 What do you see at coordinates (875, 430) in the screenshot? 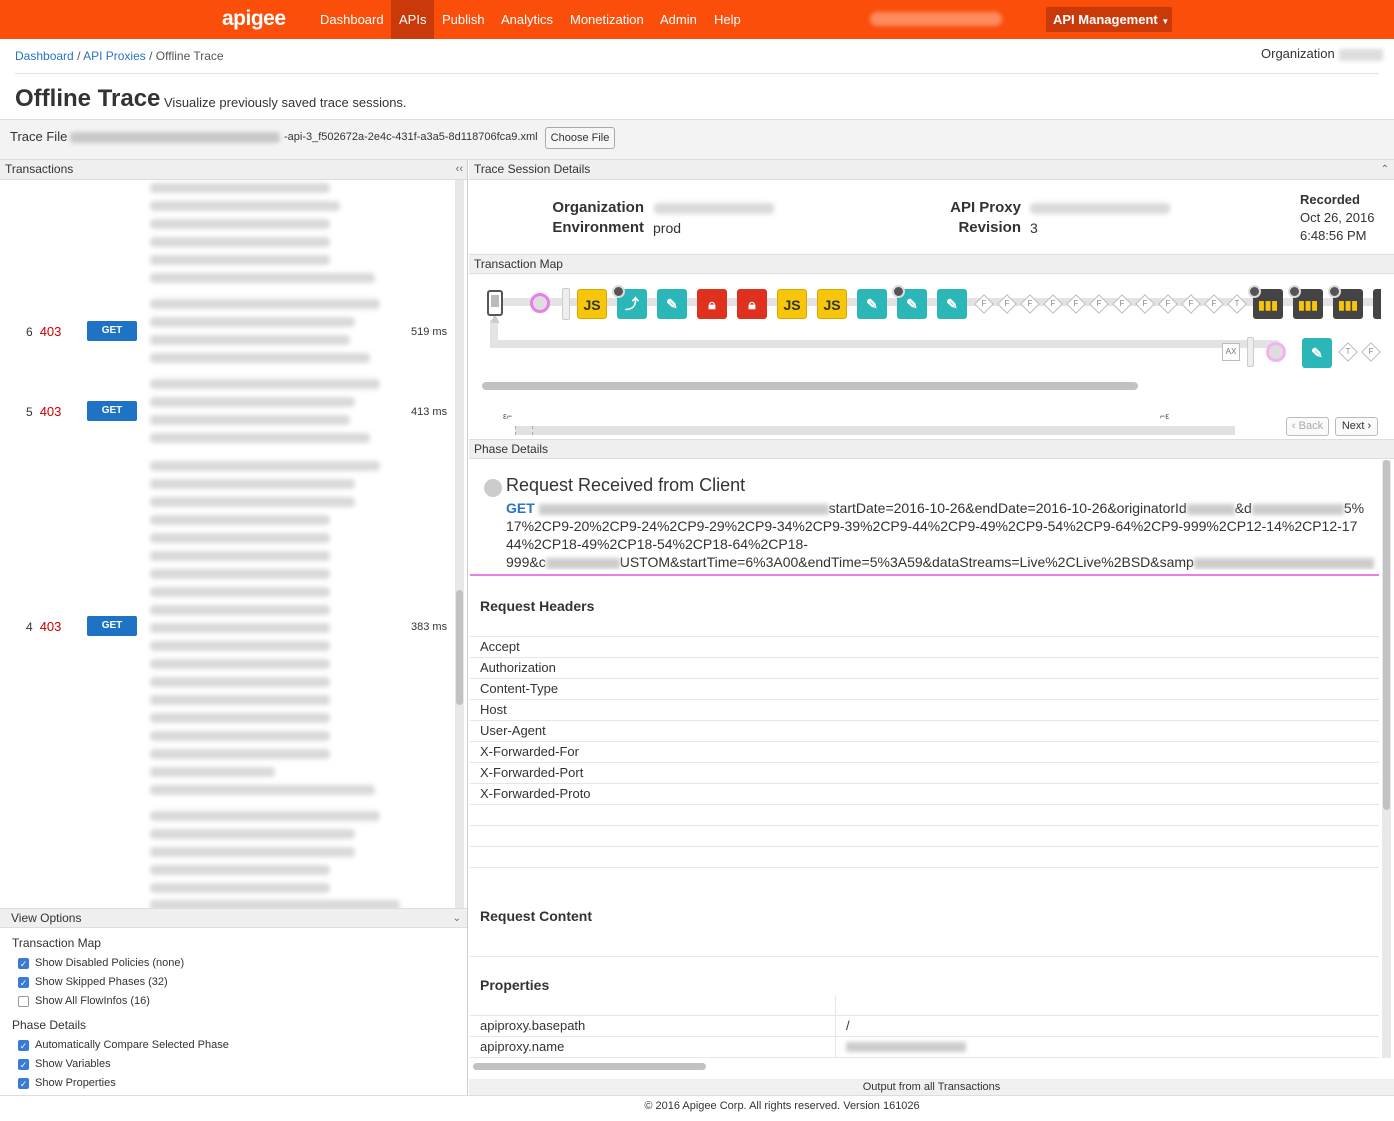
I see `timeline-bar` at bounding box center [875, 430].